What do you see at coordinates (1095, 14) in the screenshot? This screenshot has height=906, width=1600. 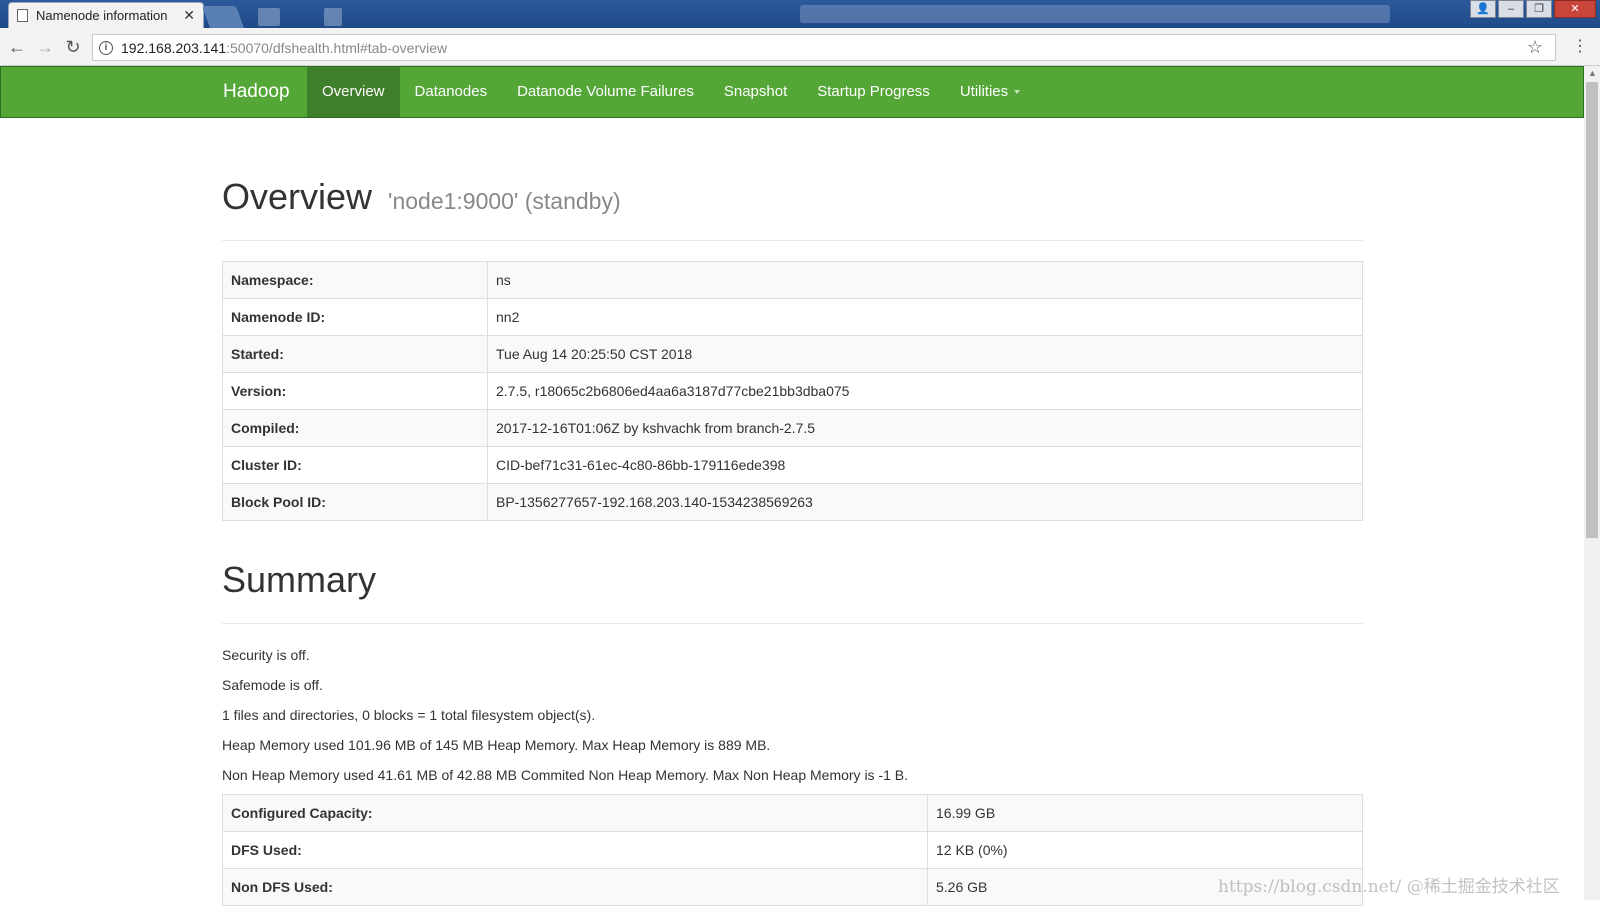 I see `blurred-tabs` at bounding box center [1095, 14].